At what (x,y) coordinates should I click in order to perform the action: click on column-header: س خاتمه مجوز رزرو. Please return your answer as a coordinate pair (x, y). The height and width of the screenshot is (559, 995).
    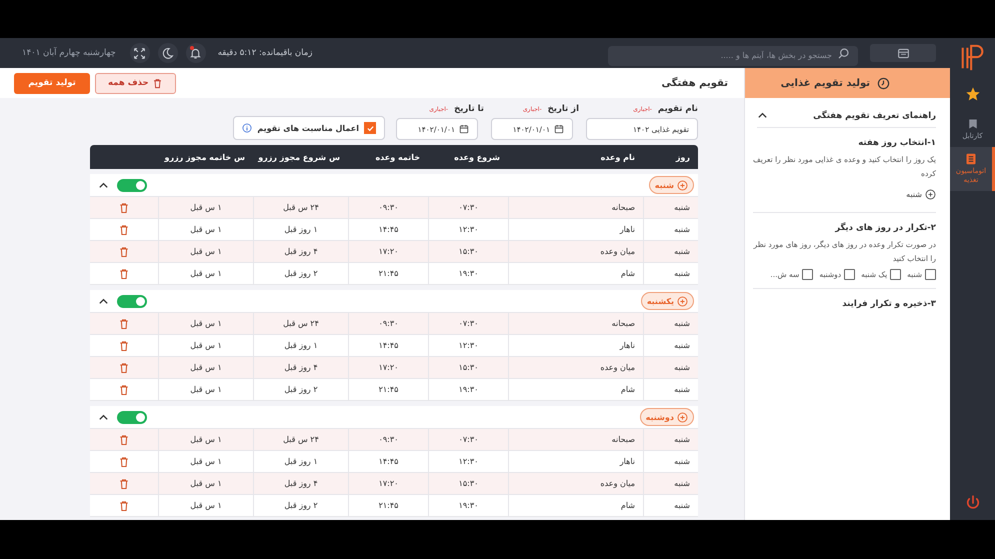
    Looking at the image, I should click on (204, 157).